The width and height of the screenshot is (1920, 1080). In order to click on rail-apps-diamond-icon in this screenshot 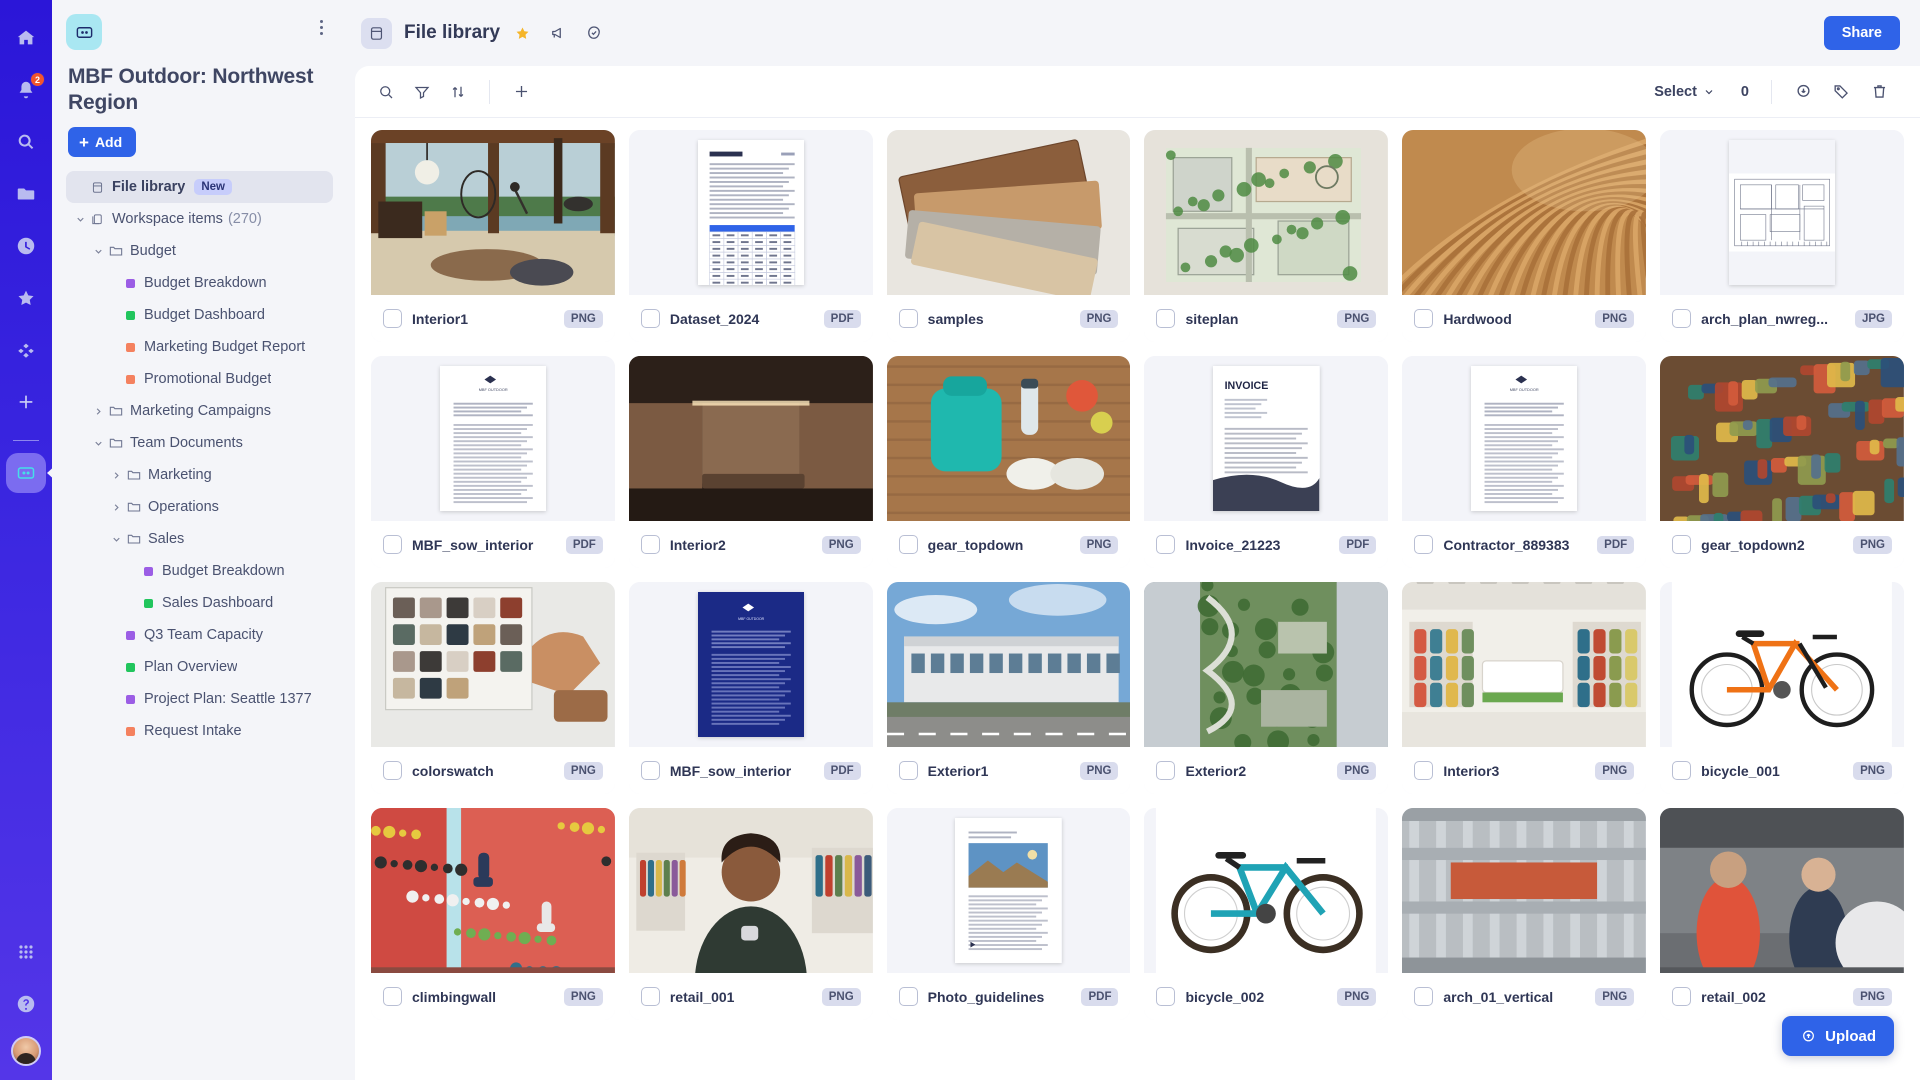, I will do `click(26, 350)`.